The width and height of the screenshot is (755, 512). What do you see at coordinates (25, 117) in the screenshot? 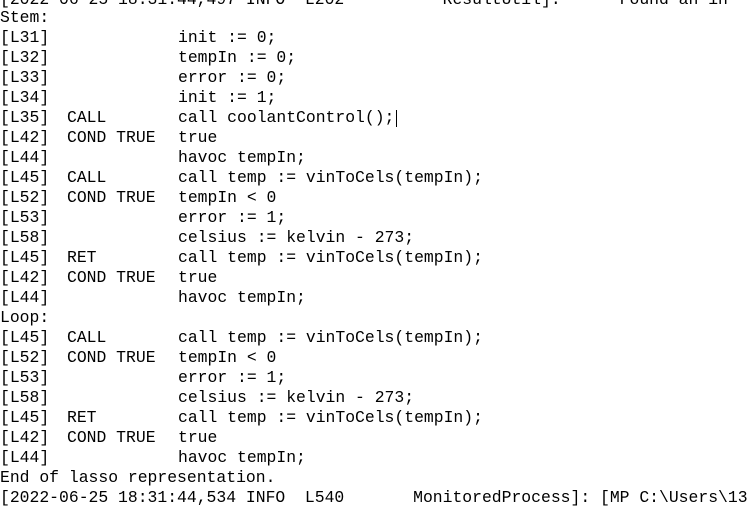
I see `trace-line-number: [L35]` at bounding box center [25, 117].